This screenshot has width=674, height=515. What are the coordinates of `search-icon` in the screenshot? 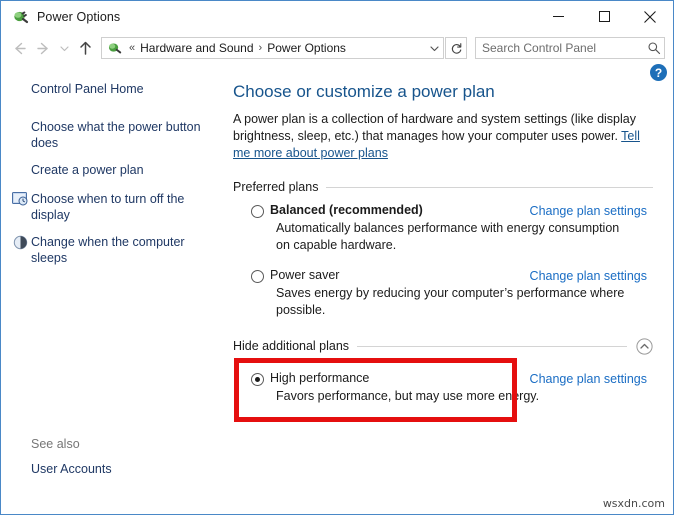 It's located at (654, 48).